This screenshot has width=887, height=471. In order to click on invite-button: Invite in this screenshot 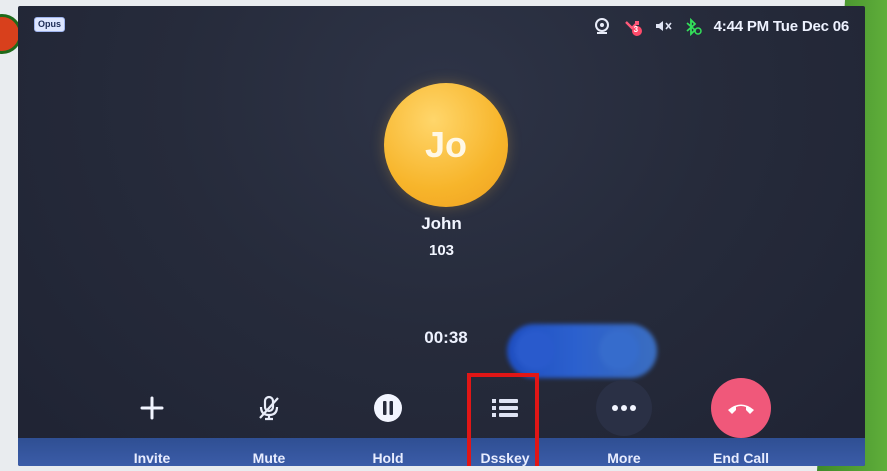, I will do `click(152, 422)`.